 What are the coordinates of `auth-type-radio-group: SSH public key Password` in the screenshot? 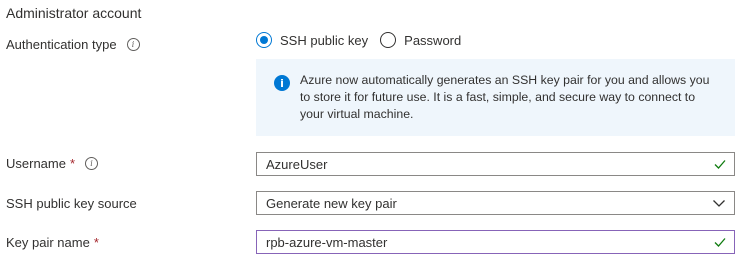 It's located at (364, 40).